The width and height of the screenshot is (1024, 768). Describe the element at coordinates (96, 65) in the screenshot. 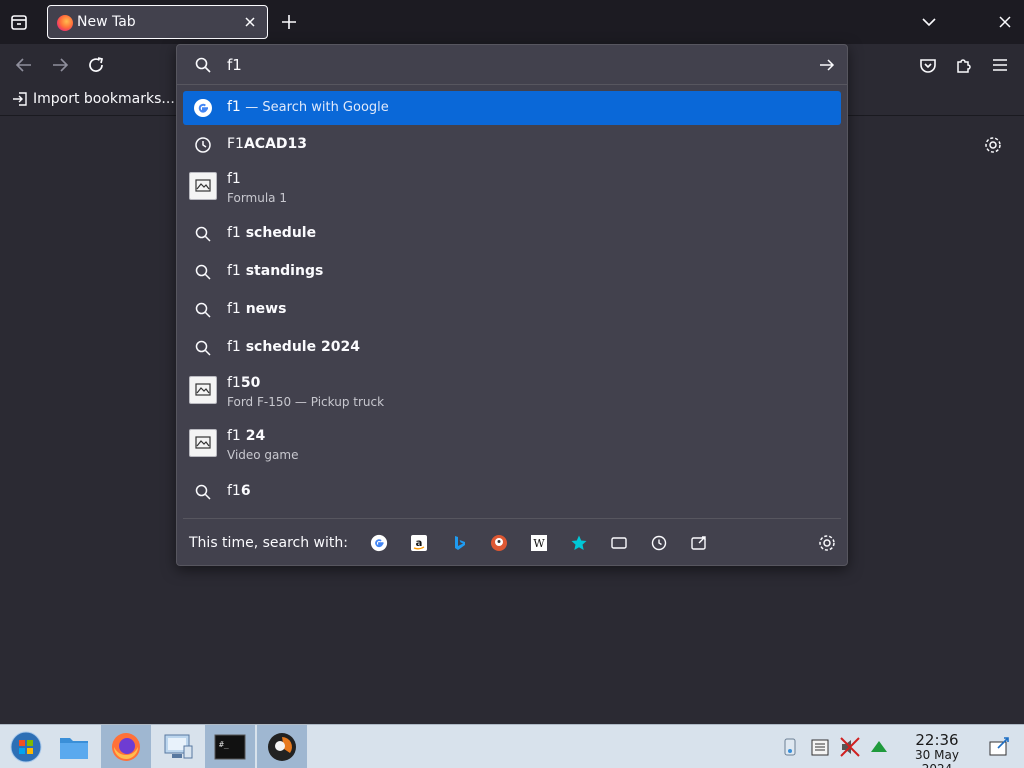

I see `reload-icon` at that location.